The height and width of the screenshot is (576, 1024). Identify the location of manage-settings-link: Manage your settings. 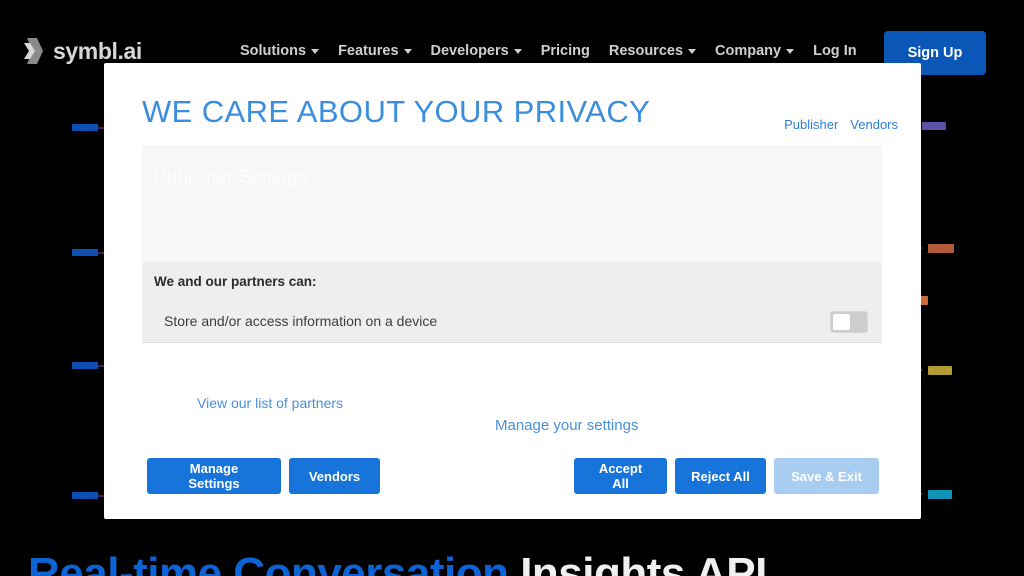
(566, 425).